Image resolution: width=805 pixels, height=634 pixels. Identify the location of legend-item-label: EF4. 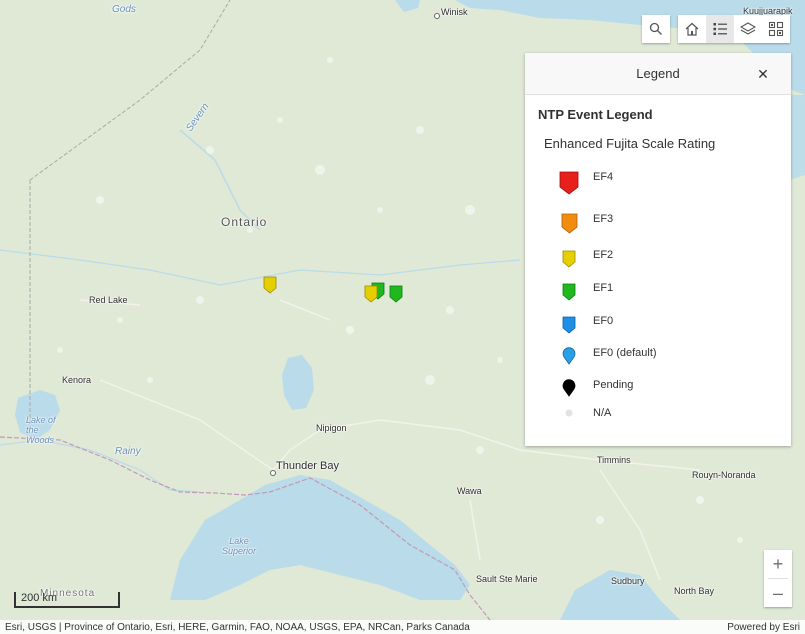
(603, 177).